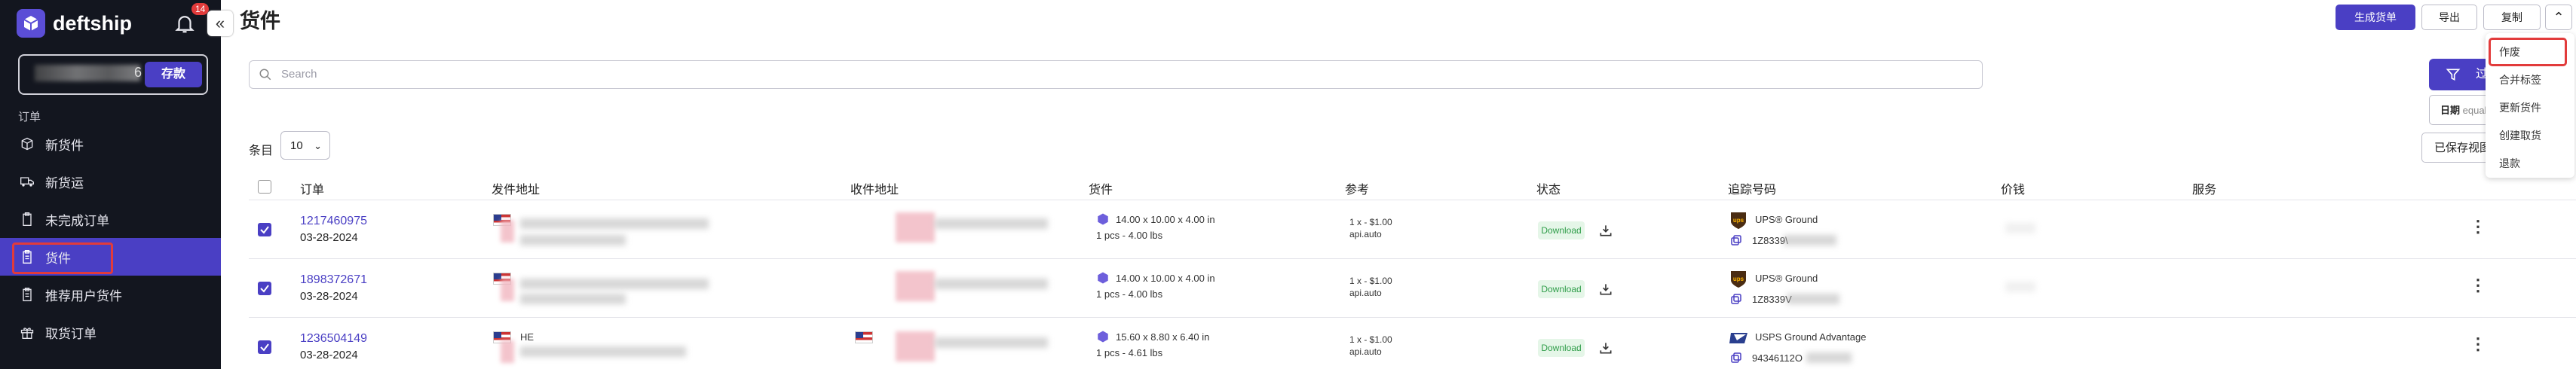 The height and width of the screenshot is (369, 2576). What do you see at coordinates (1772, 299) in the screenshot?
I see `tracking-number: 1Z8339V` at bounding box center [1772, 299].